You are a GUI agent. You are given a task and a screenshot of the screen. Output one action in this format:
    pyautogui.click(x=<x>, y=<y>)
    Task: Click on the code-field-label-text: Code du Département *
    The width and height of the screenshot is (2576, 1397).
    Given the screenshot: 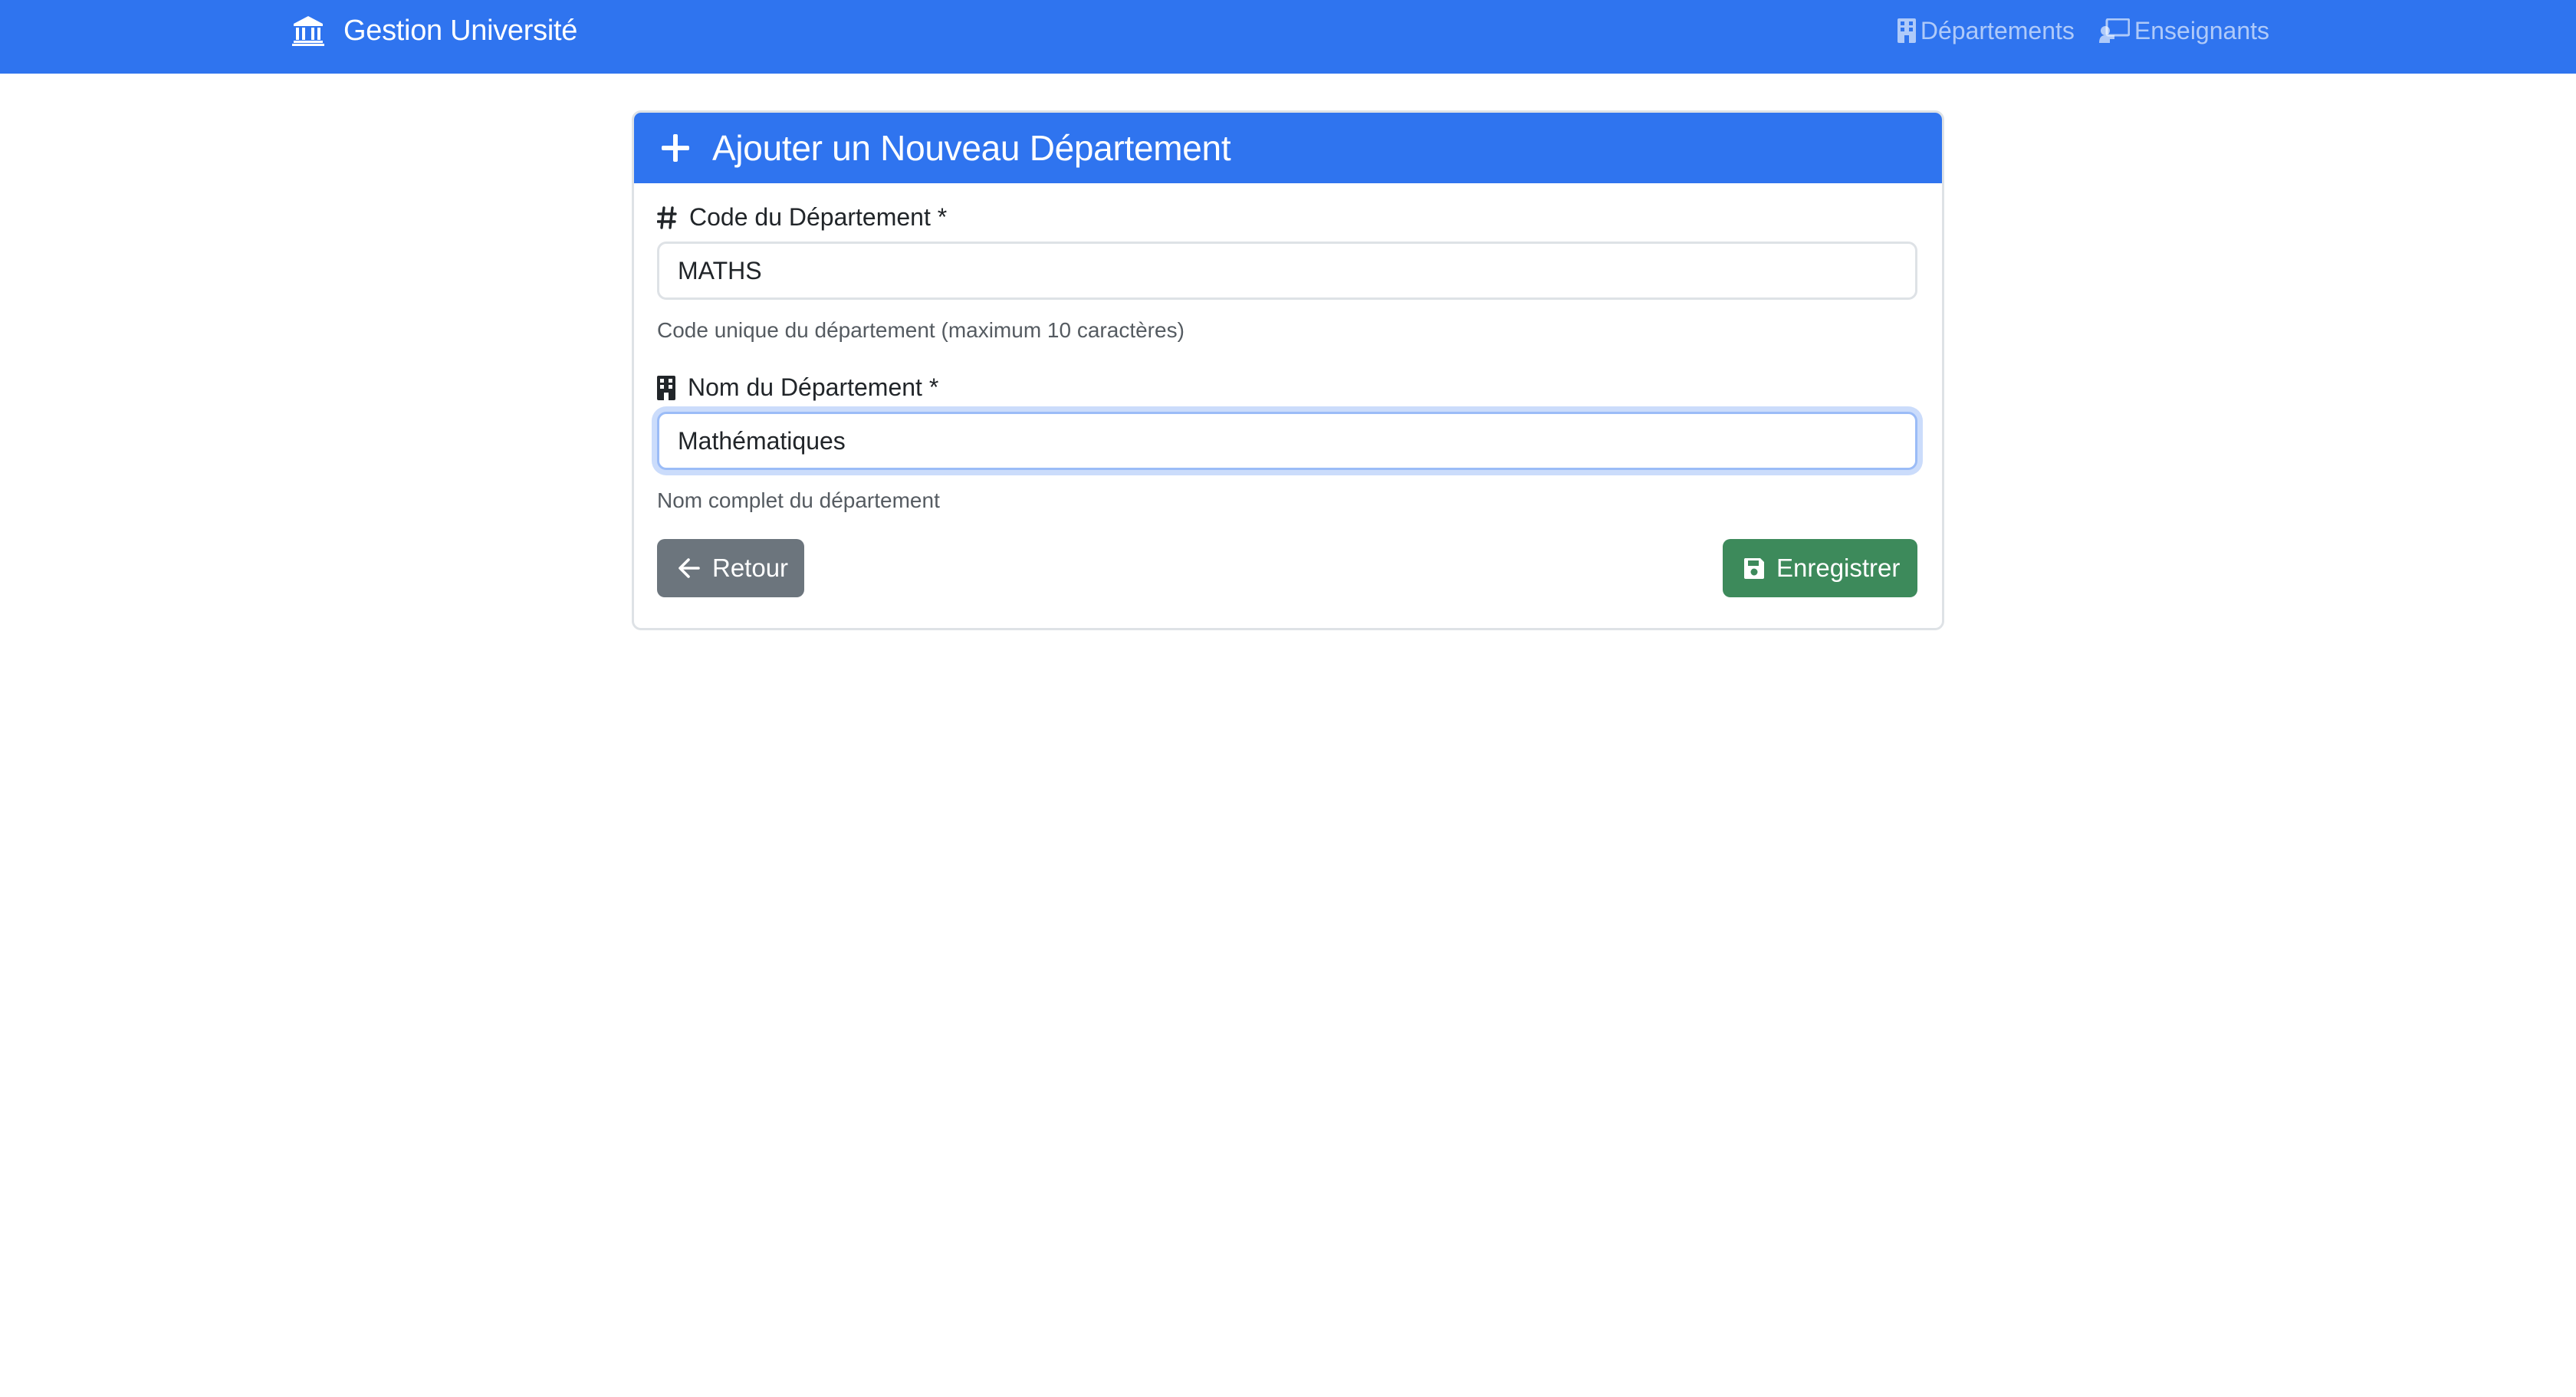 What is the action you would take?
    pyautogui.click(x=819, y=217)
    